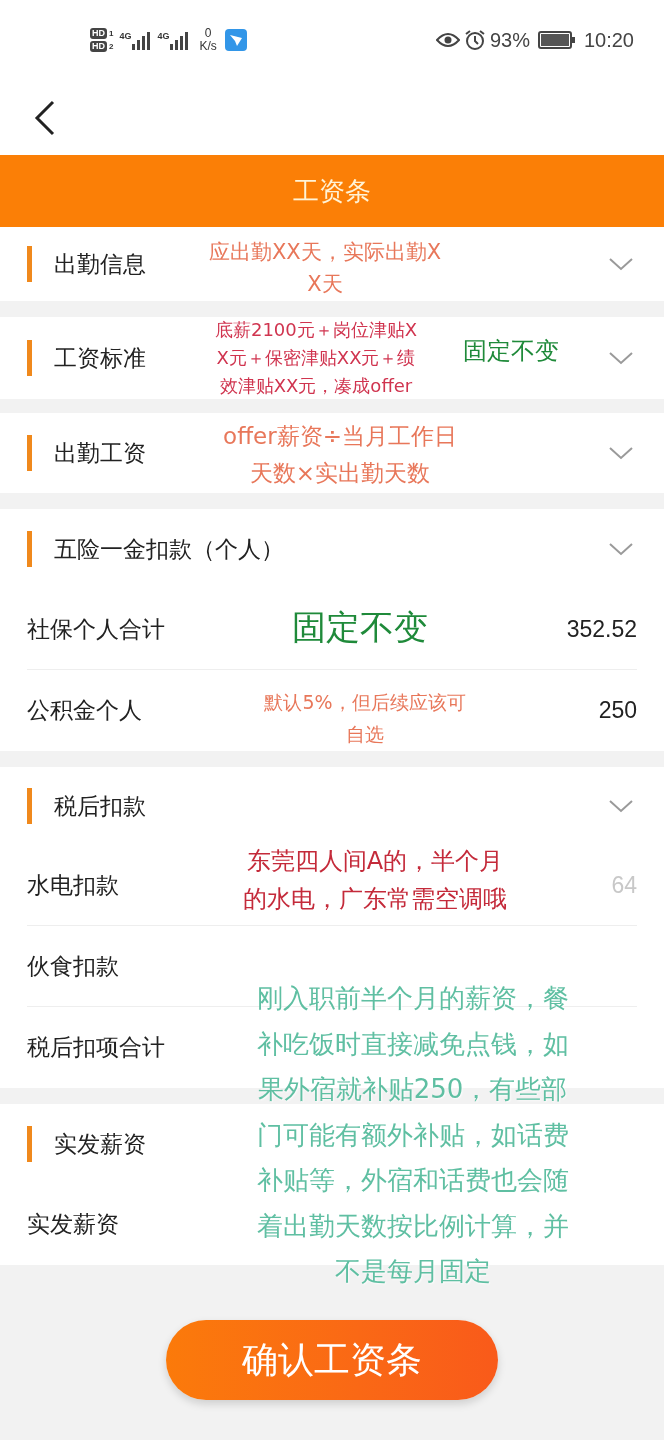  What do you see at coordinates (325, 268) in the screenshot?
I see `handwritten-note: 应出勤XX天，实际出勤X X天` at bounding box center [325, 268].